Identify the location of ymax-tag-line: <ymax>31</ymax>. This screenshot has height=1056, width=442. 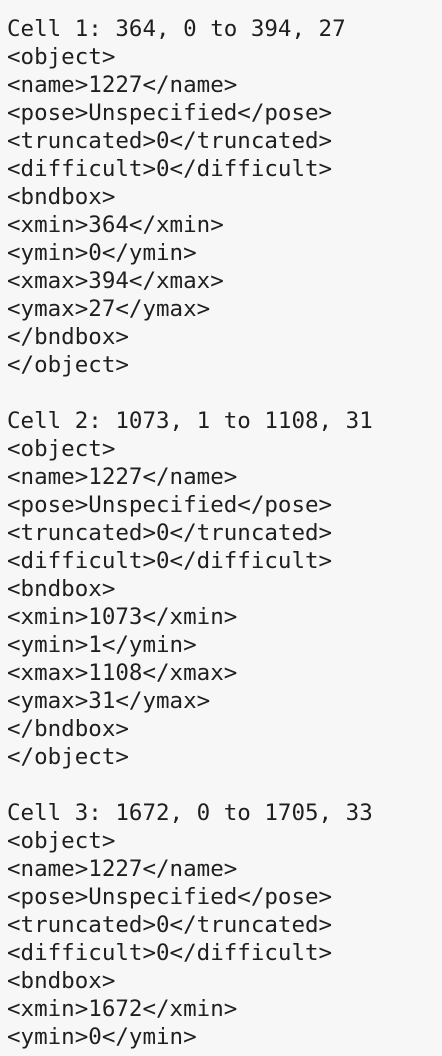
(109, 701).